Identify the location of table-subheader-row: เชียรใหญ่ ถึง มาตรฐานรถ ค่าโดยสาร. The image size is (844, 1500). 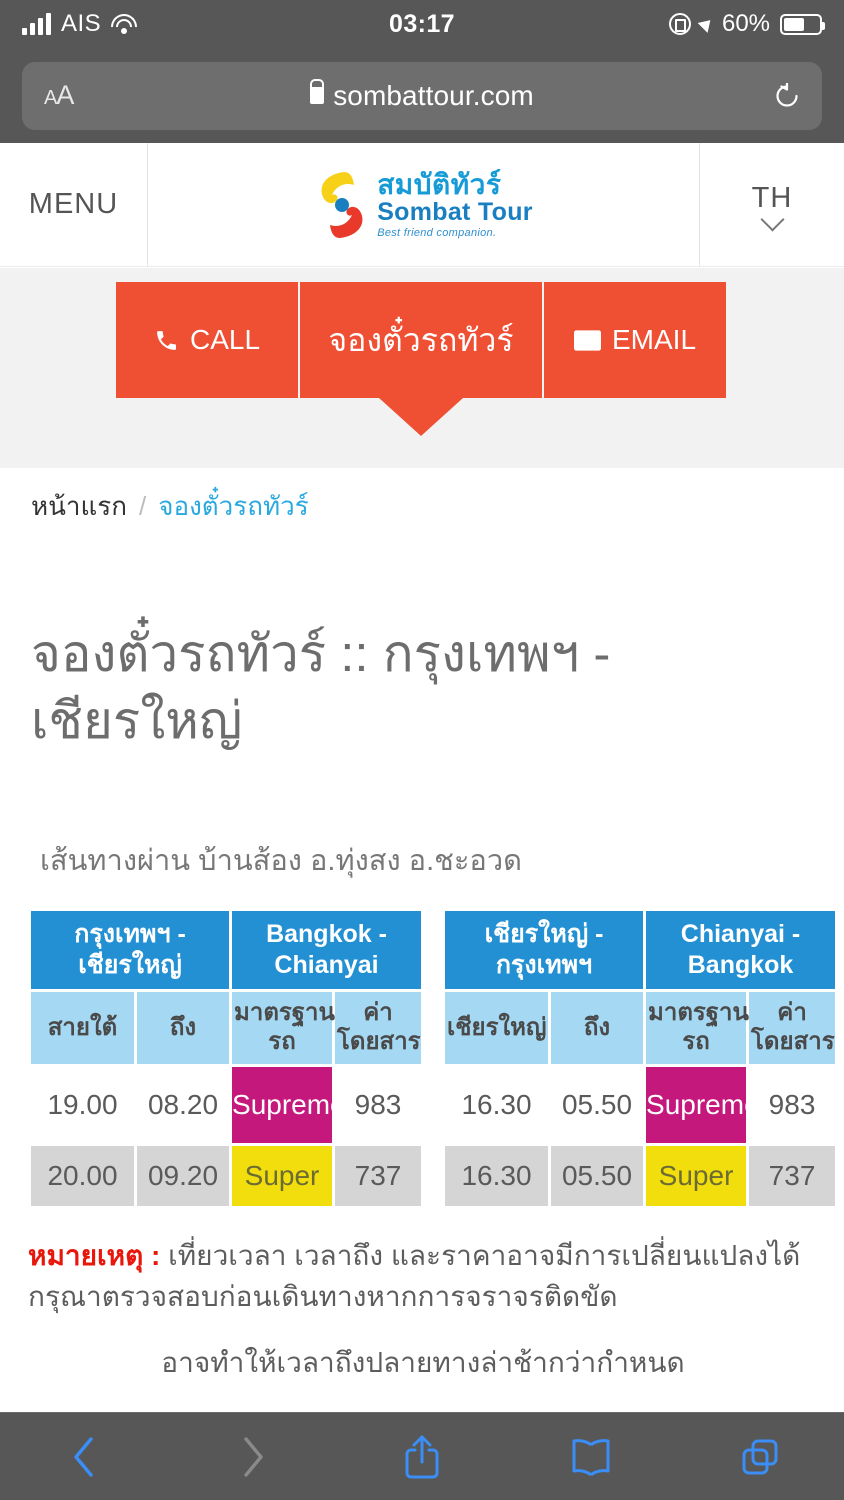
(640, 1028).